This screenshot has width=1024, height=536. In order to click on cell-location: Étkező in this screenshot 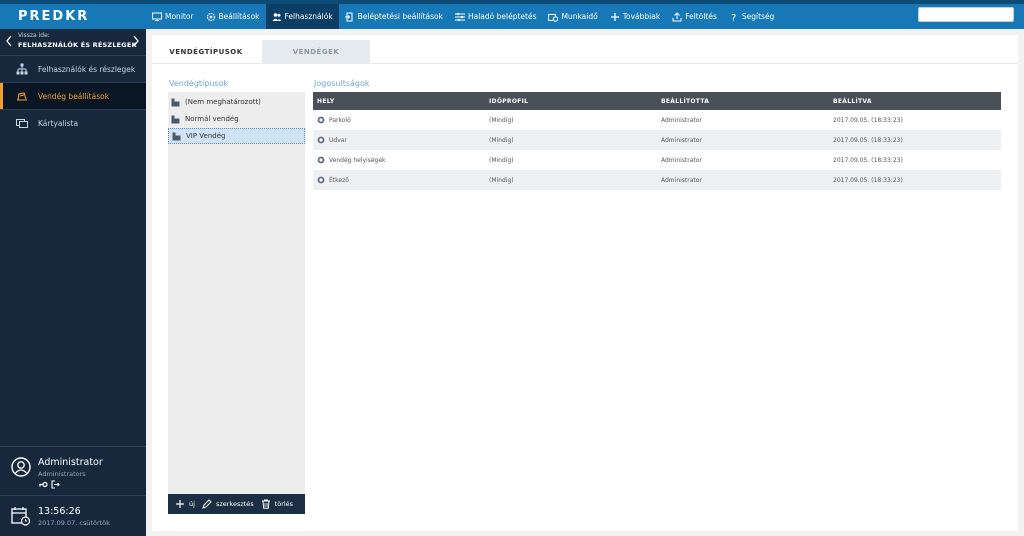, I will do `click(339, 180)`.